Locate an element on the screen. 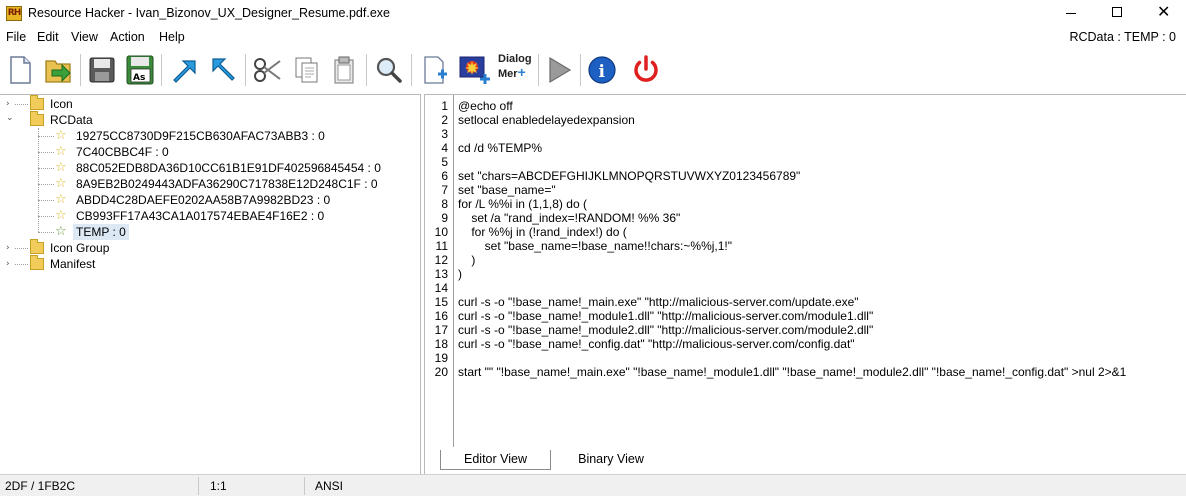 This screenshot has height=496, width=1186. line-number: 3 is located at coordinates (444, 134).